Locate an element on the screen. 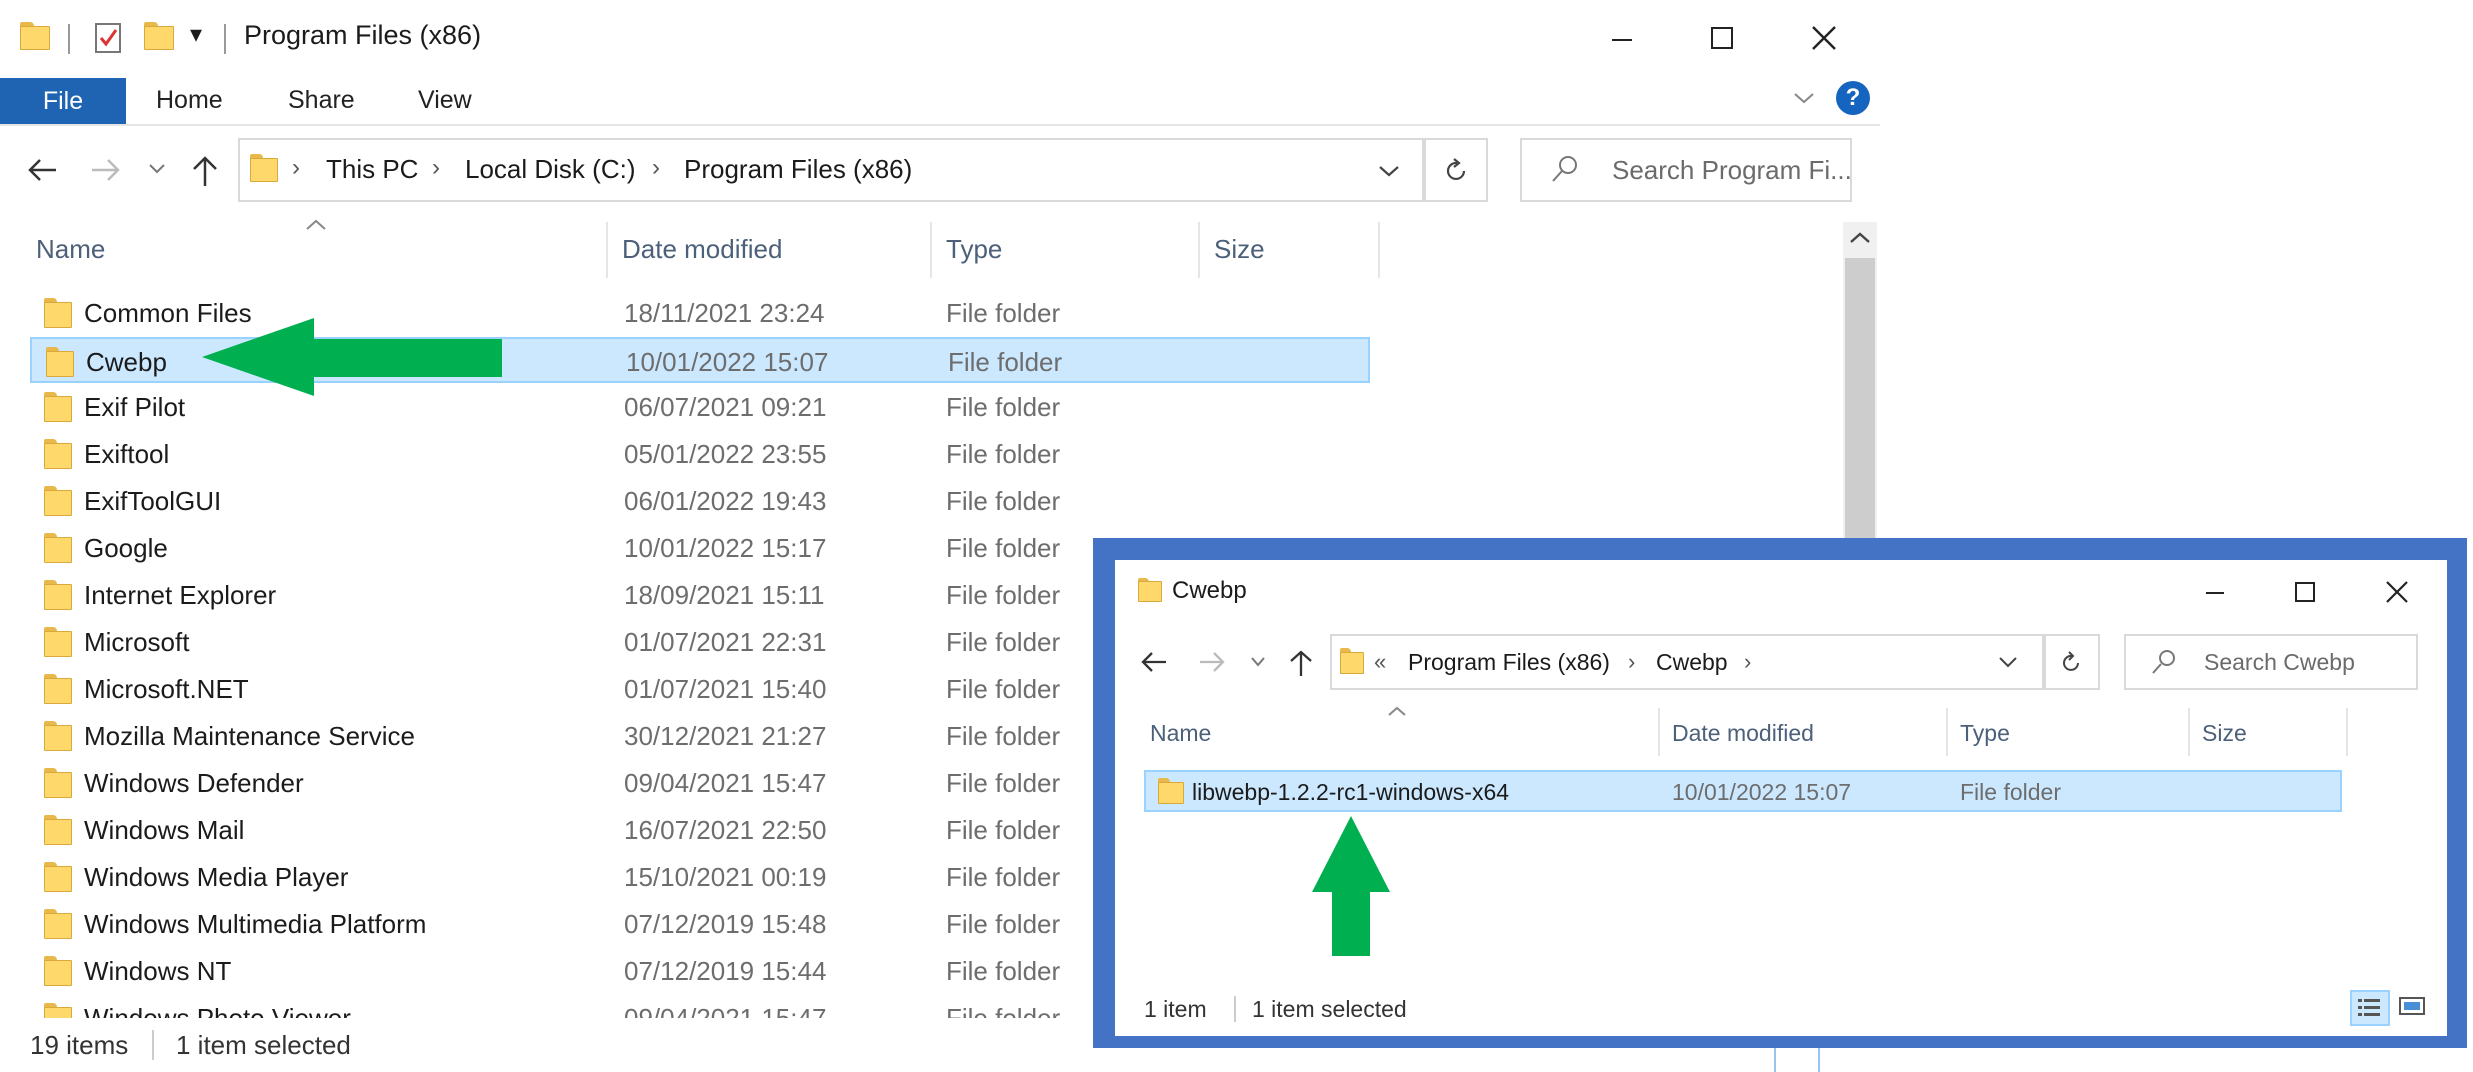 This screenshot has width=2473, height=1072. item-name: Windows Multimedia Platform is located at coordinates (255, 924).